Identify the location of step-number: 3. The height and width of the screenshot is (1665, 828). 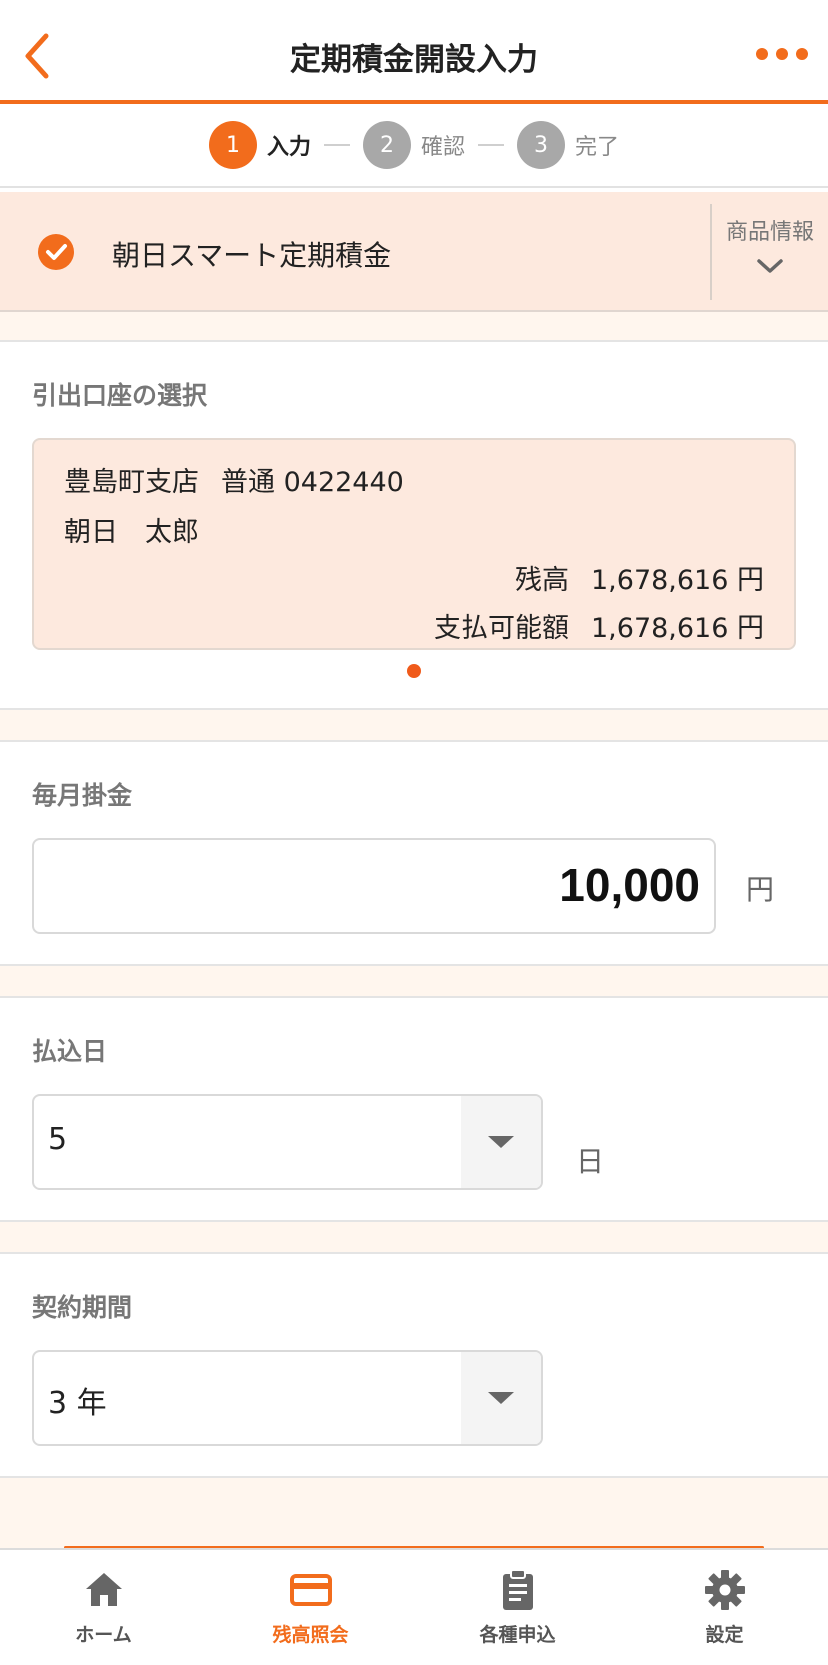
(541, 145).